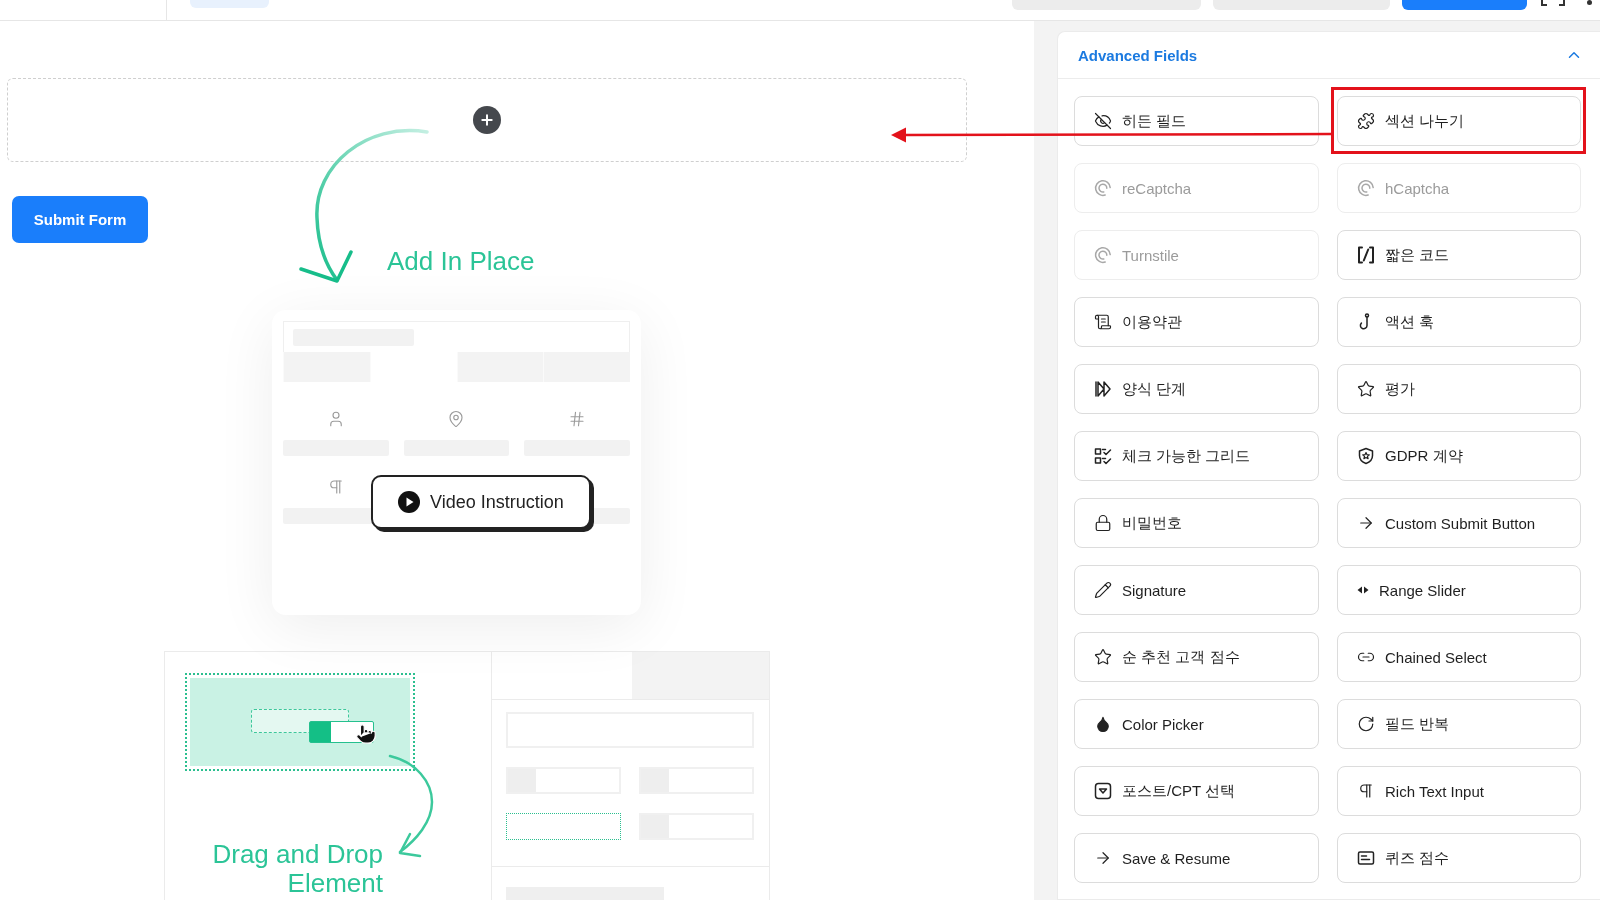 The width and height of the screenshot is (1600, 900). I want to click on field-type-button: Rich Text Input, so click(1459, 791).